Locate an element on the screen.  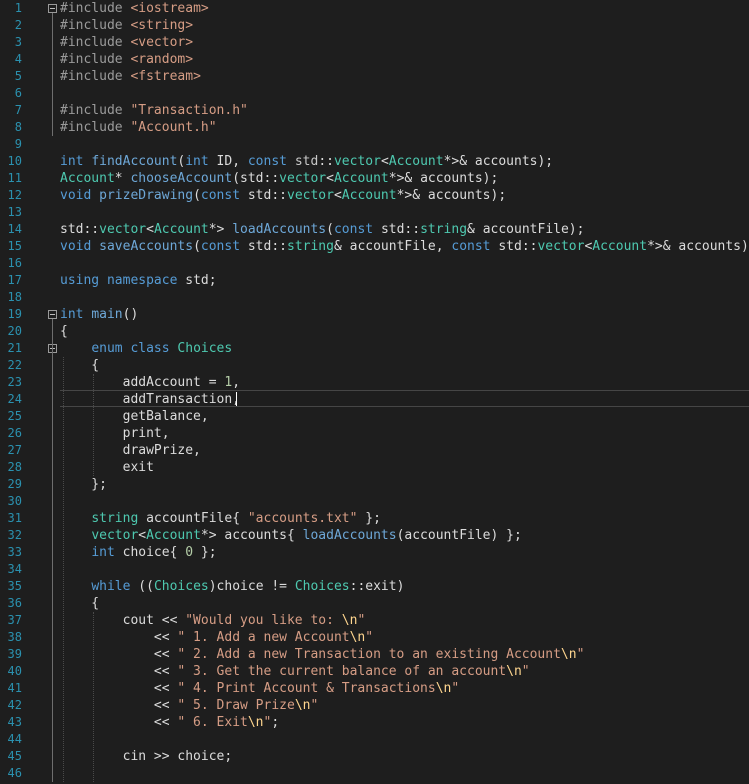
code-token: ( is located at coordinates (197, 195).